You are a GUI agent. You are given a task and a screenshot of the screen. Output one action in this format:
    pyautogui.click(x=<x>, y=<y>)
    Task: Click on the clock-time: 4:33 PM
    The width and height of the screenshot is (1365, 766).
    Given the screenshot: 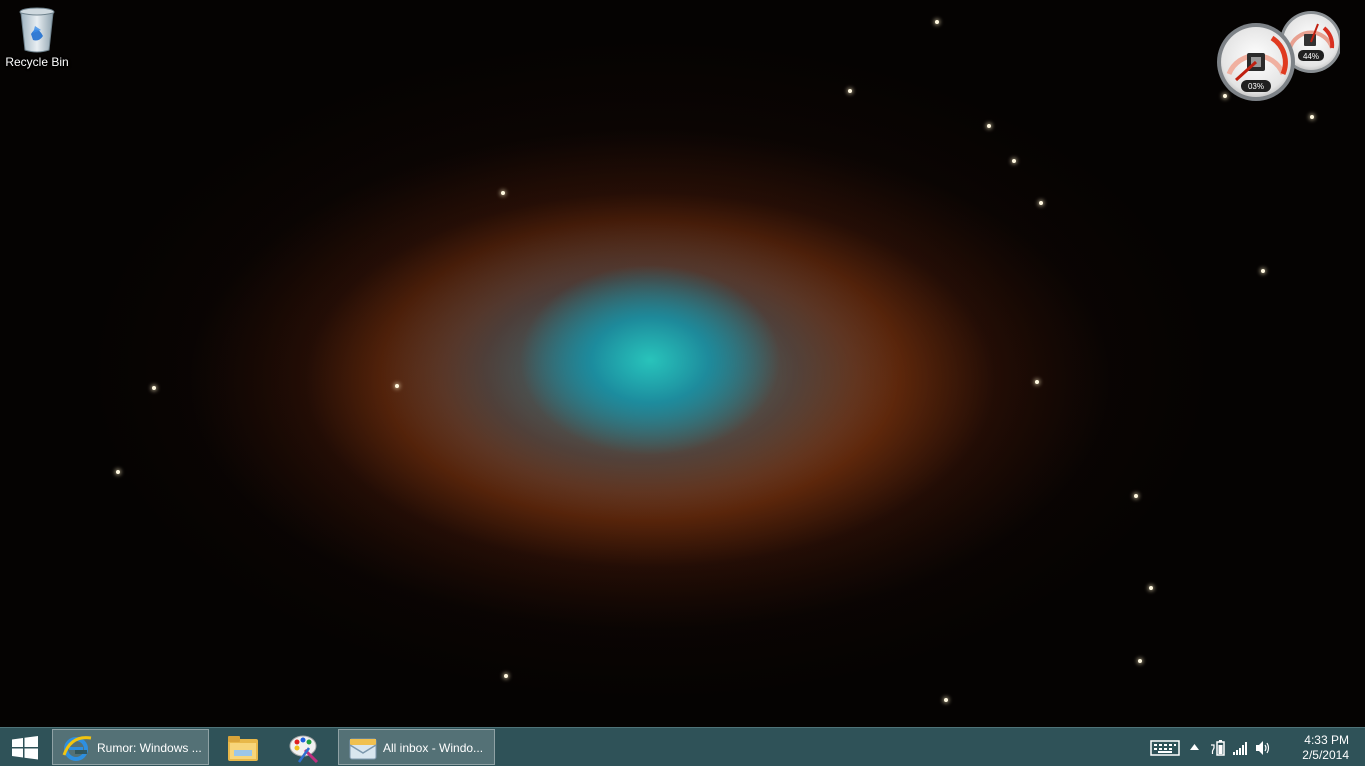 What is the action you would take?
    pyautogui.click(x=1326, y=740)
    